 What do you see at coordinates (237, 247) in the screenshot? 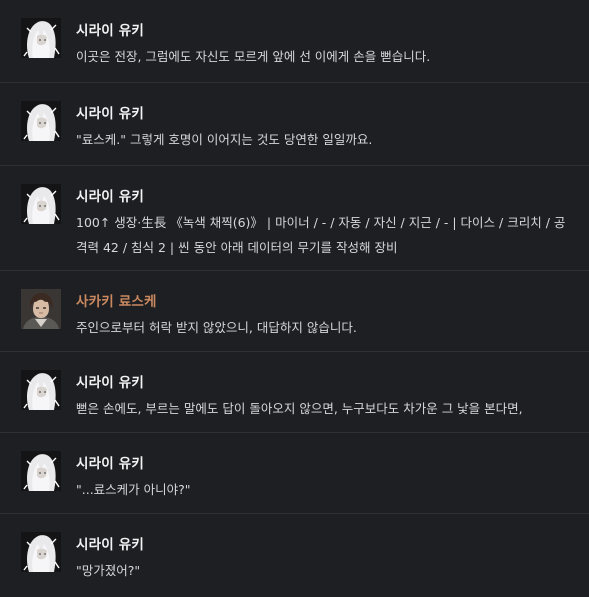
I see `message-line: 격력 42 / 침식 2 | 씬 동안 아래 데이터의 무기를 작성해 장비` at bounding box center [237, 247].